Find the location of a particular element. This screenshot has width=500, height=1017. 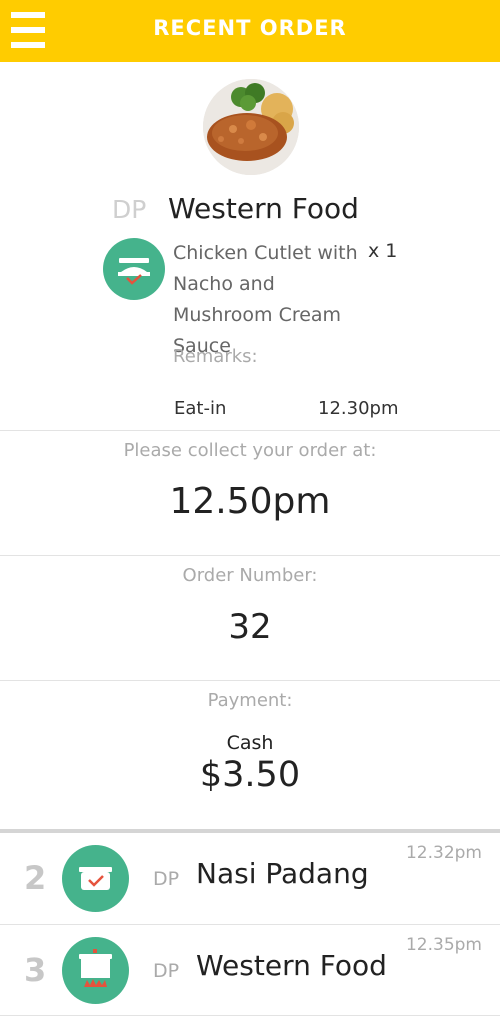

payment-method: Cash is located at coordinates (250, 743).